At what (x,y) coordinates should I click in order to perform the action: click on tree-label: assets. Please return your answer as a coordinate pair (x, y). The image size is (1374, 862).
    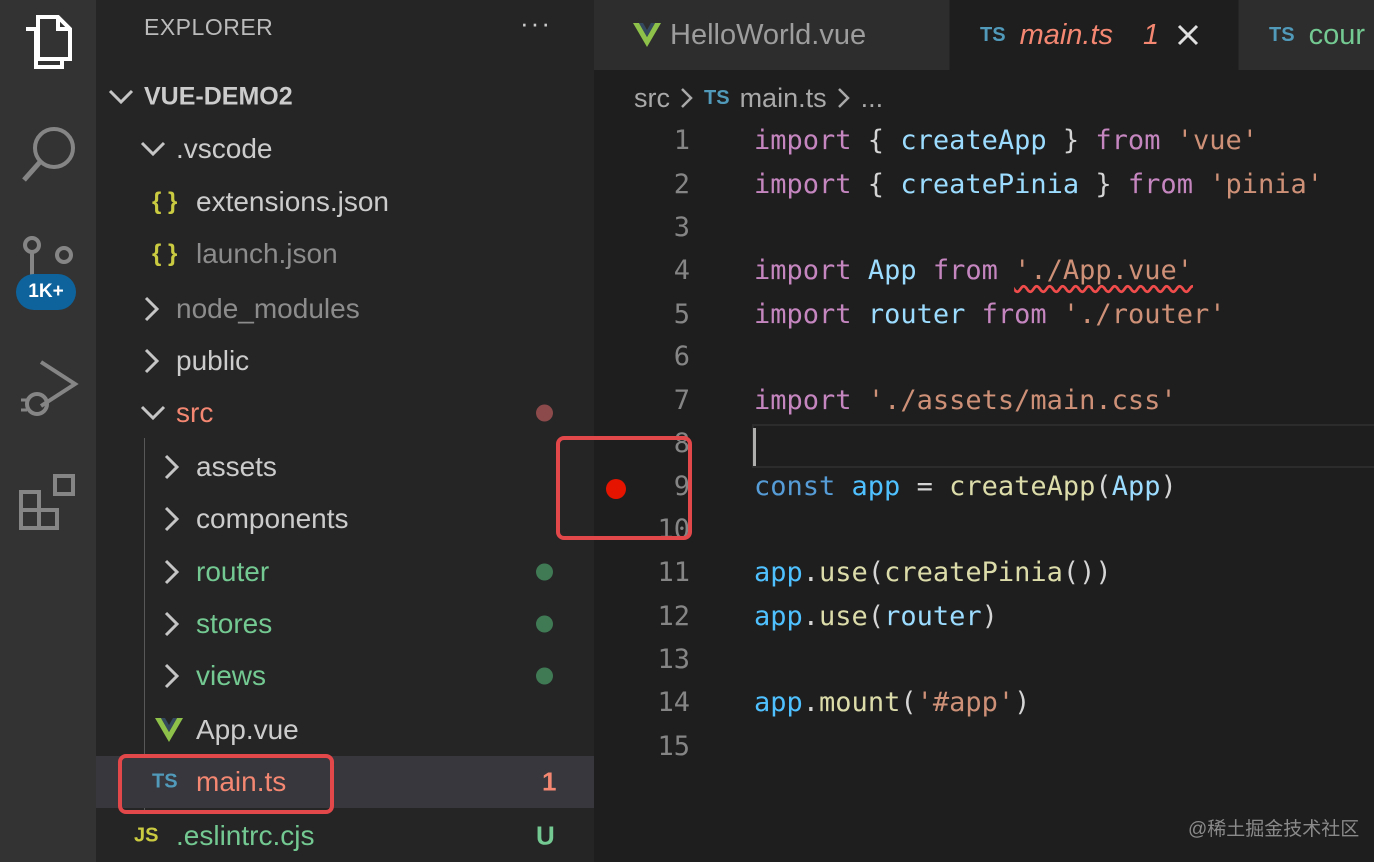
    Looking at the image, I should click on (236, 466).